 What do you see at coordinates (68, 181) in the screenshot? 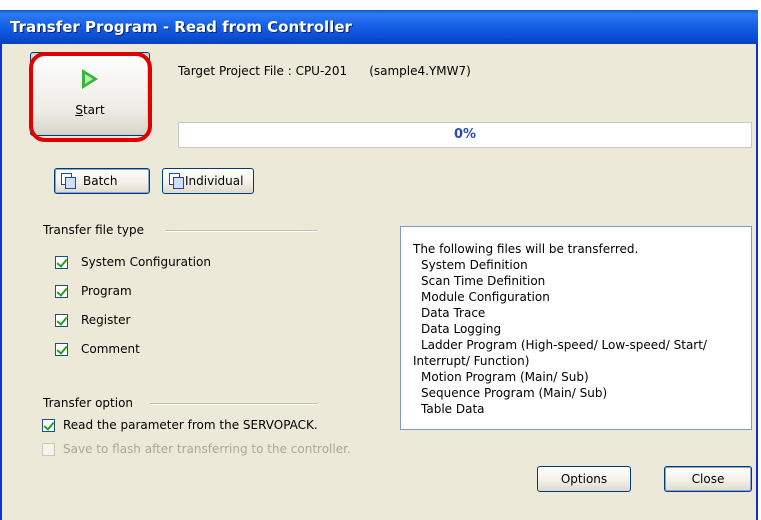
I see `batch-icon` at bounding box center [68, 181].